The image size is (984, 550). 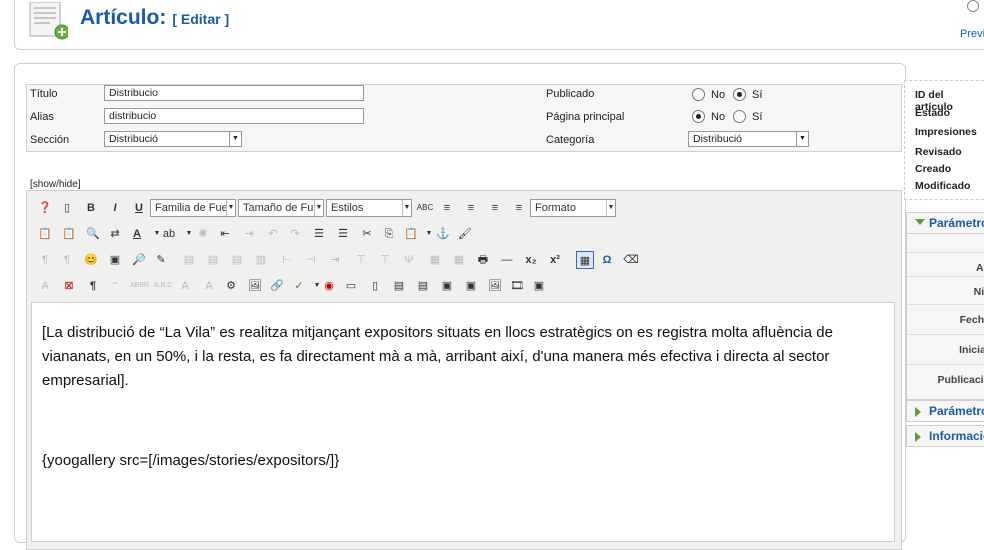 What do you see at coordinates (69, 234) in the screenshot?
I see `paste-word-icon: 📋` at bounding box center [69, 234].